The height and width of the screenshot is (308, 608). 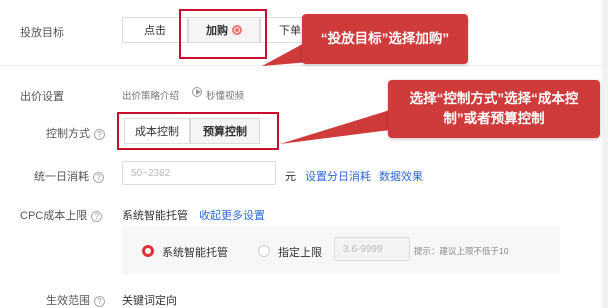 What do you see at coordinates (300, 252) in the screenshot?
I see `radio-manual-label: 指定上限` at bounding box center [300, 252].